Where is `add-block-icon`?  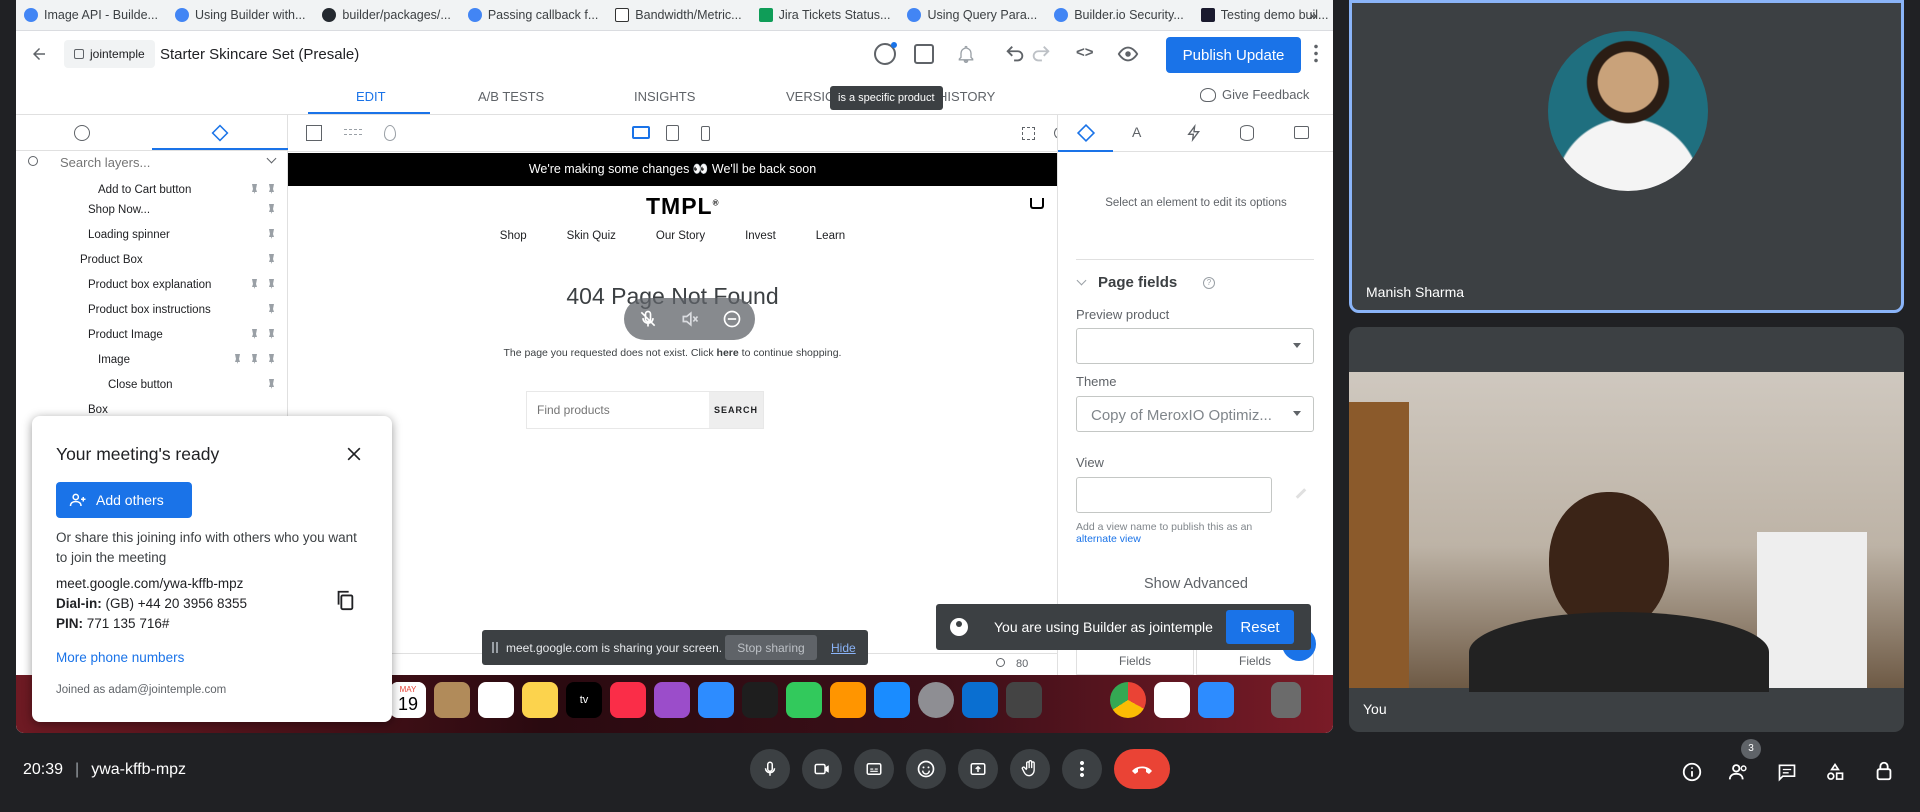
add-block-icon is located at coordinates (82, 133).